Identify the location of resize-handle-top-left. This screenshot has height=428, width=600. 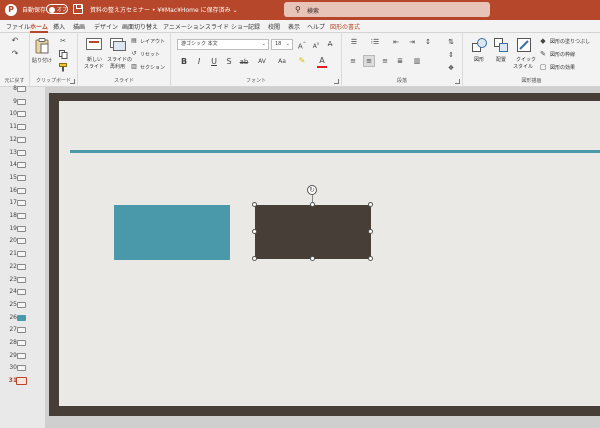
(254, 204).